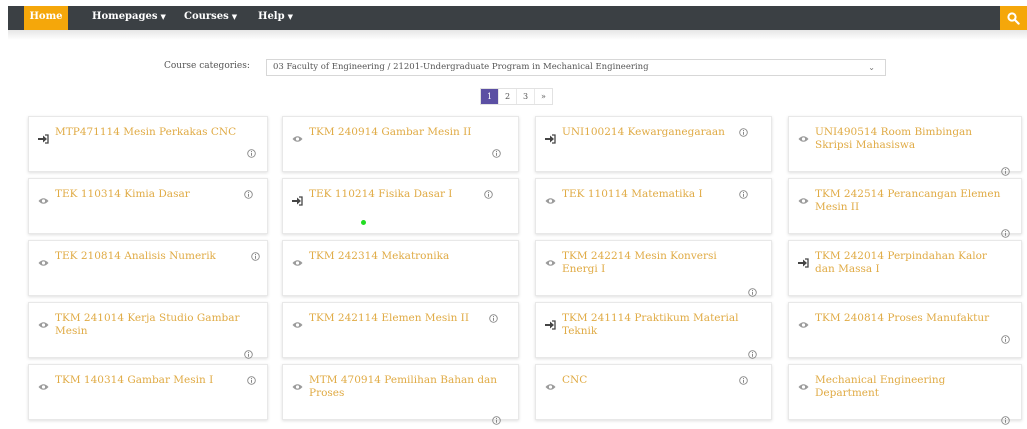  Describe the element at coordinates (400, 144) in the screenshot. I see `course-card: TKM 240914 Gambar Mesin II` at that location.